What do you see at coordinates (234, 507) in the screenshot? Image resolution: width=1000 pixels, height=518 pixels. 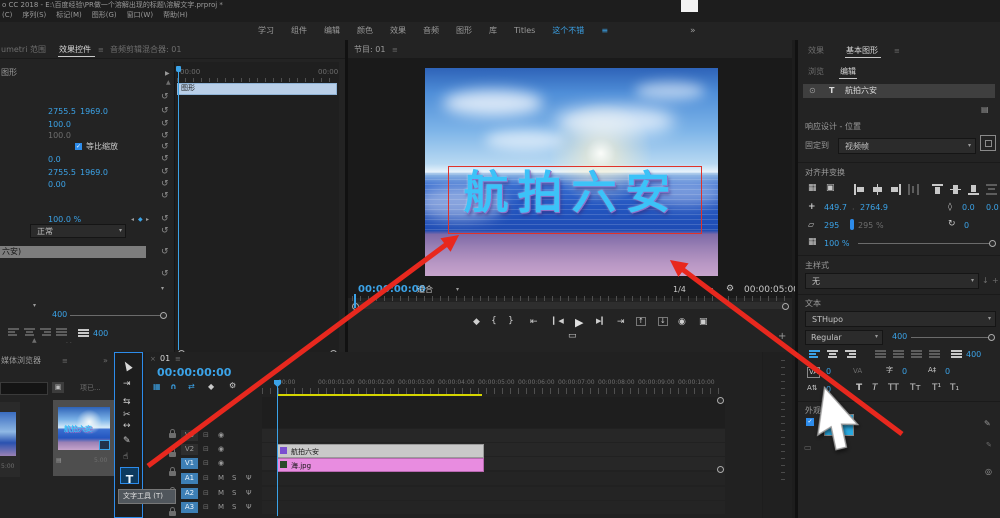 I see `solo-button-a3: S` at bounding box center [234, 507].